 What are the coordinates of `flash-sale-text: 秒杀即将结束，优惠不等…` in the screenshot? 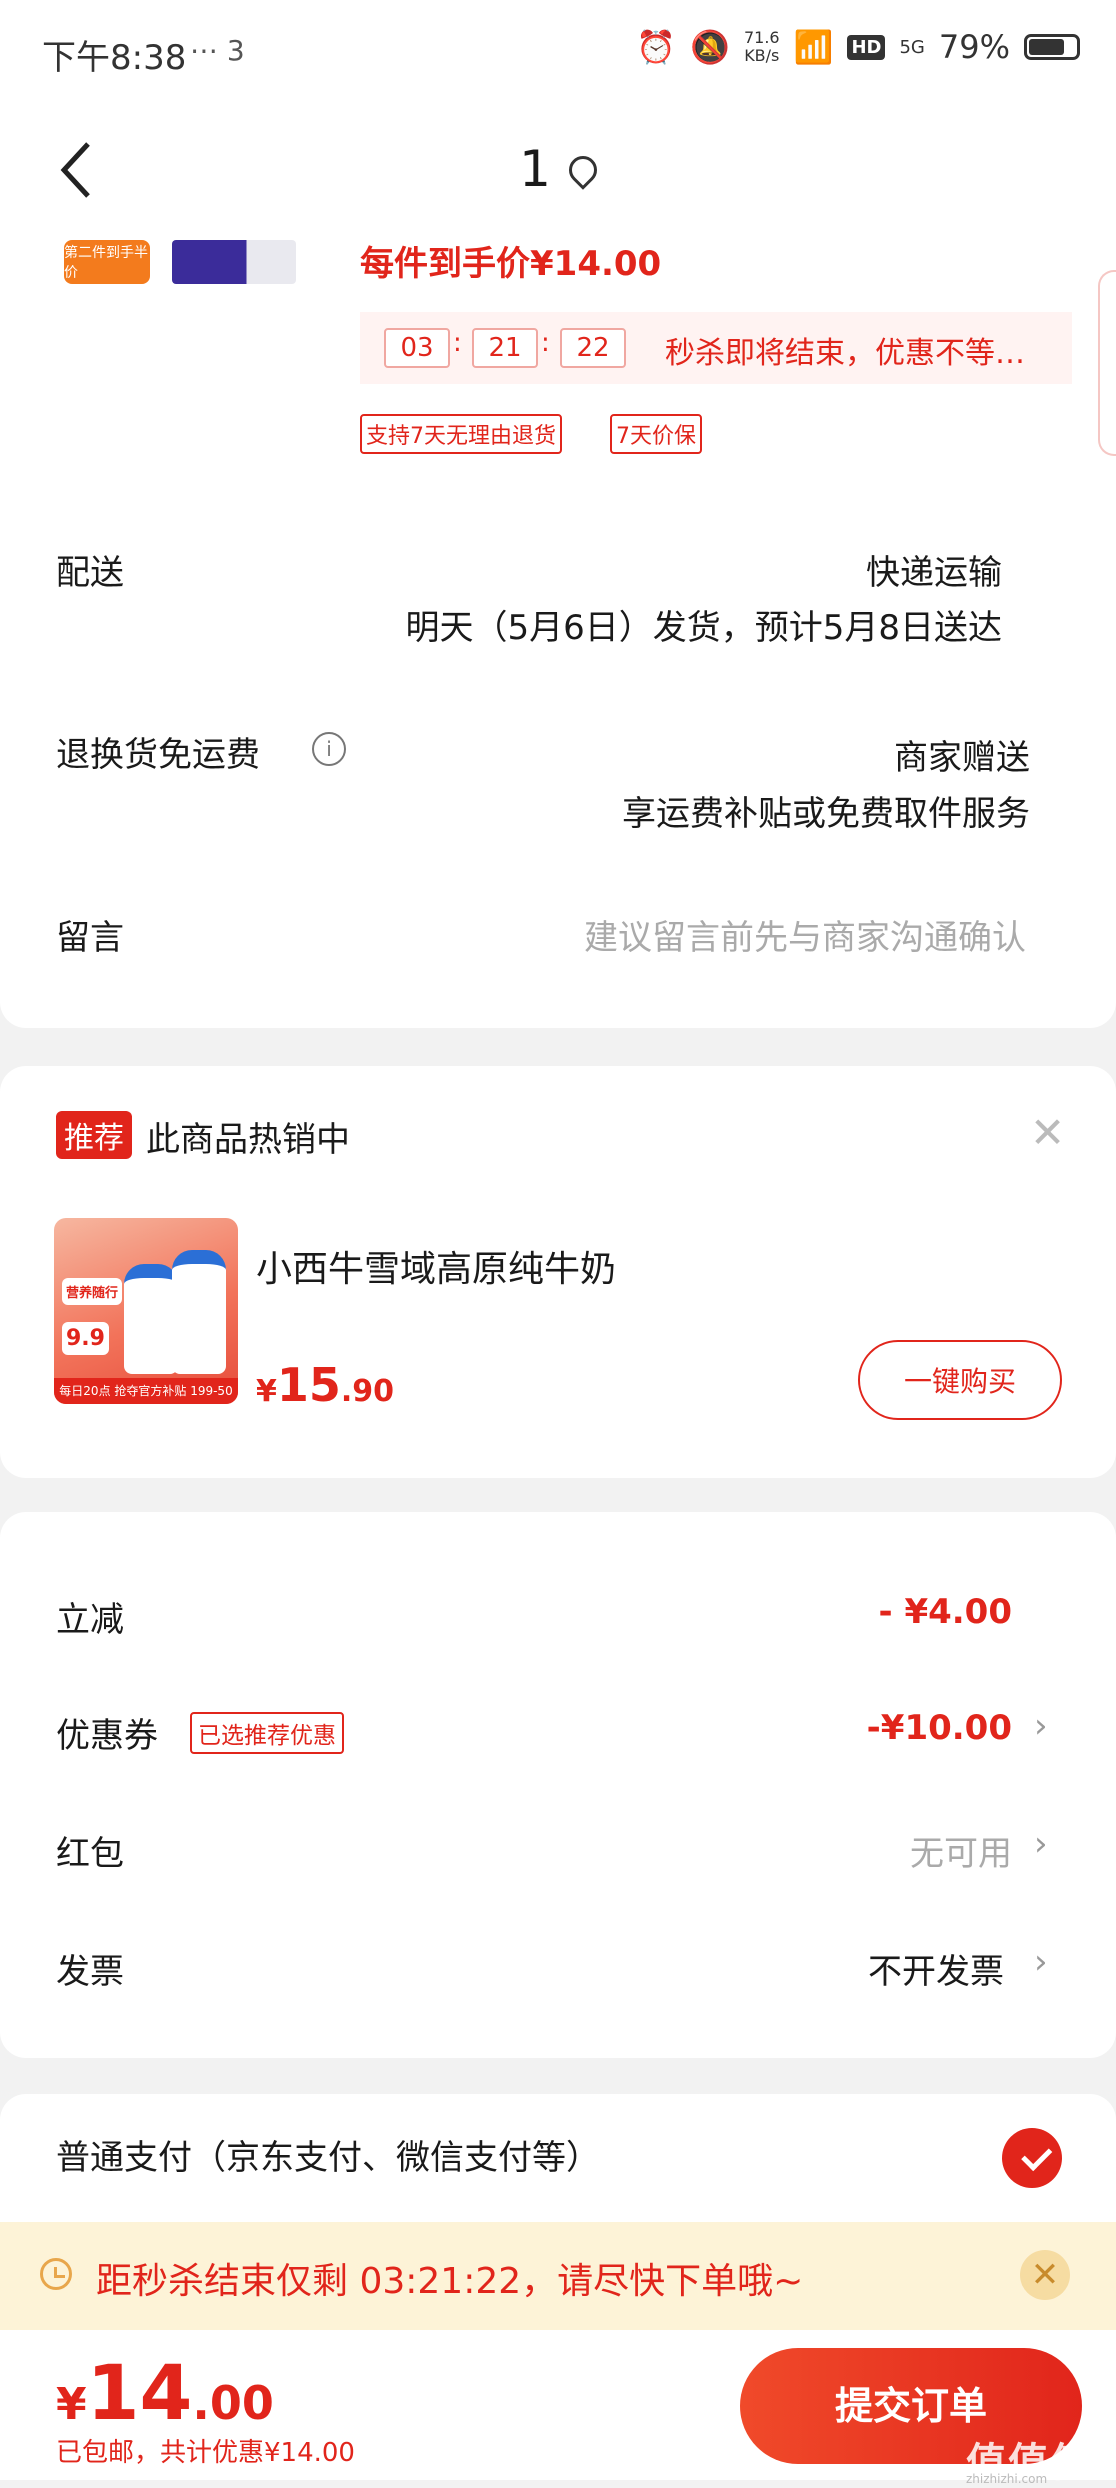 It's located at (845, 353).